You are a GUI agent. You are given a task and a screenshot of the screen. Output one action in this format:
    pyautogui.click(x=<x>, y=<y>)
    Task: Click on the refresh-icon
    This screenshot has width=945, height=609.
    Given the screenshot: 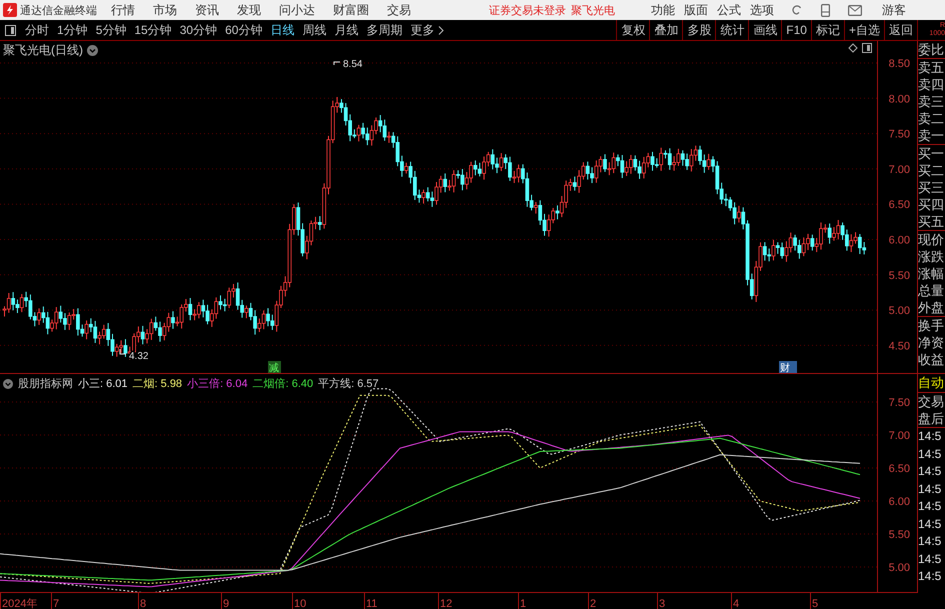 What is the action you would take?
    pyautogui.click(x=797, y=10)
    